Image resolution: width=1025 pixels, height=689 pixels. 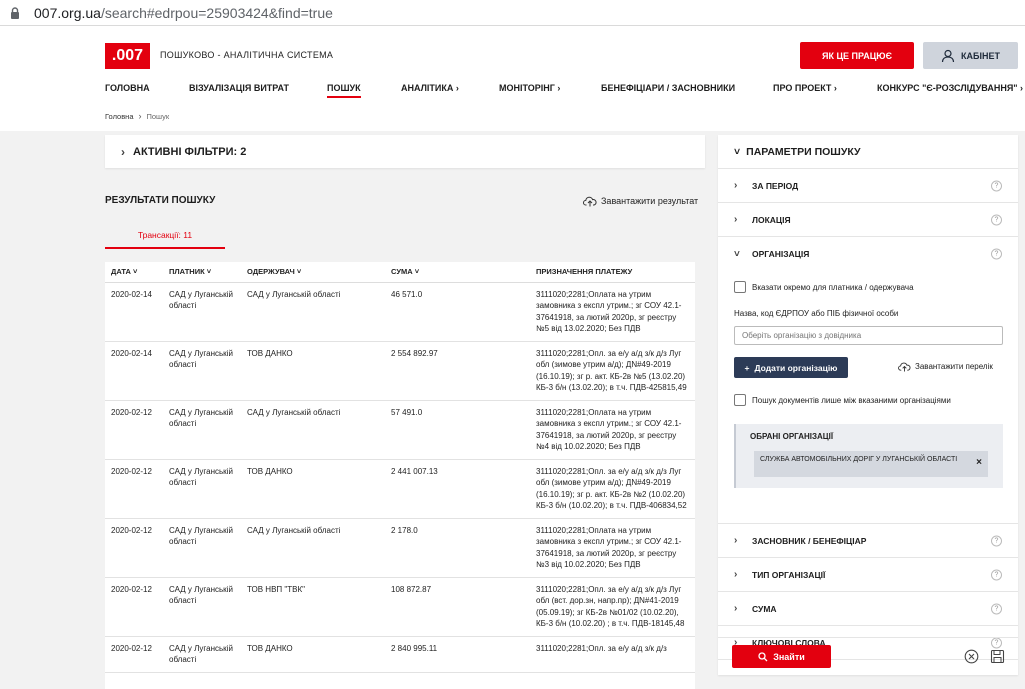 I want to click on column-sum: СУМА ˅, so click(x=457, y=272).